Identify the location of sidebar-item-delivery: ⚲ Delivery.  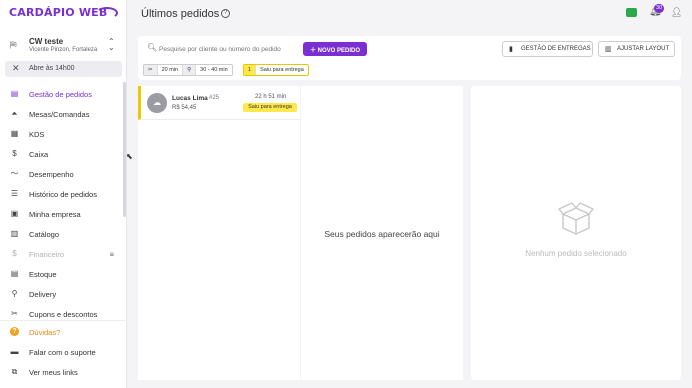
(61, 294).